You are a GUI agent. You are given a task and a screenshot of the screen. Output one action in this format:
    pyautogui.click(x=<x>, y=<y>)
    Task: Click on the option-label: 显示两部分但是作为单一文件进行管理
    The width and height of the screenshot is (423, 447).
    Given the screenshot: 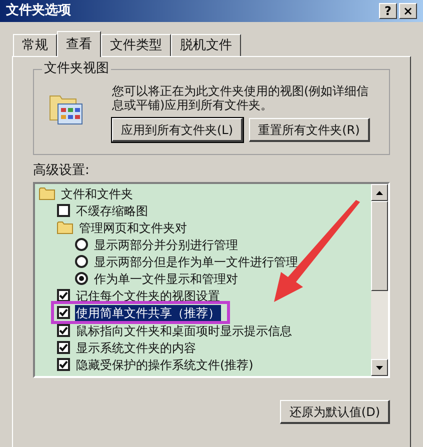 What is the action you would take?
    pyautogui.click(x=196, y=262)
    